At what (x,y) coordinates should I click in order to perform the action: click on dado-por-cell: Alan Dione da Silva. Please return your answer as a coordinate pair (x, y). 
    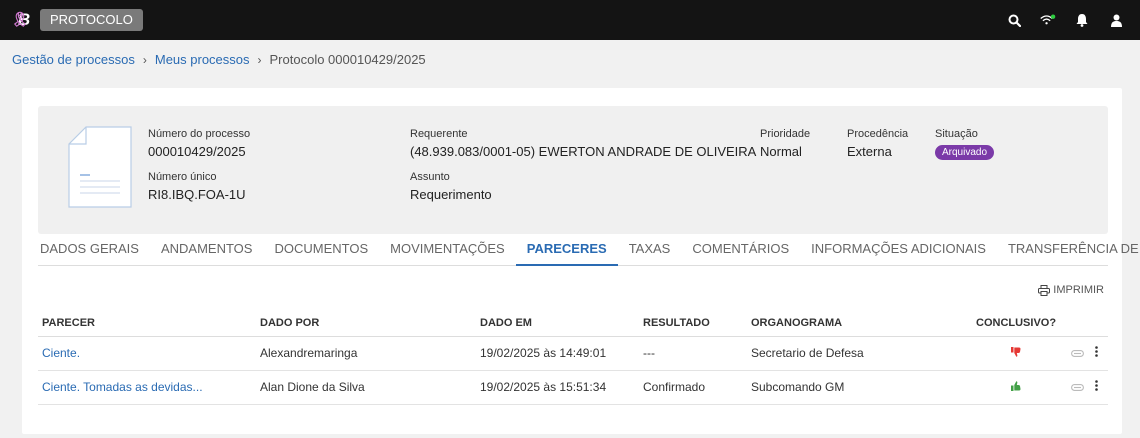
    Looking at the image, I should click on (366, 387).